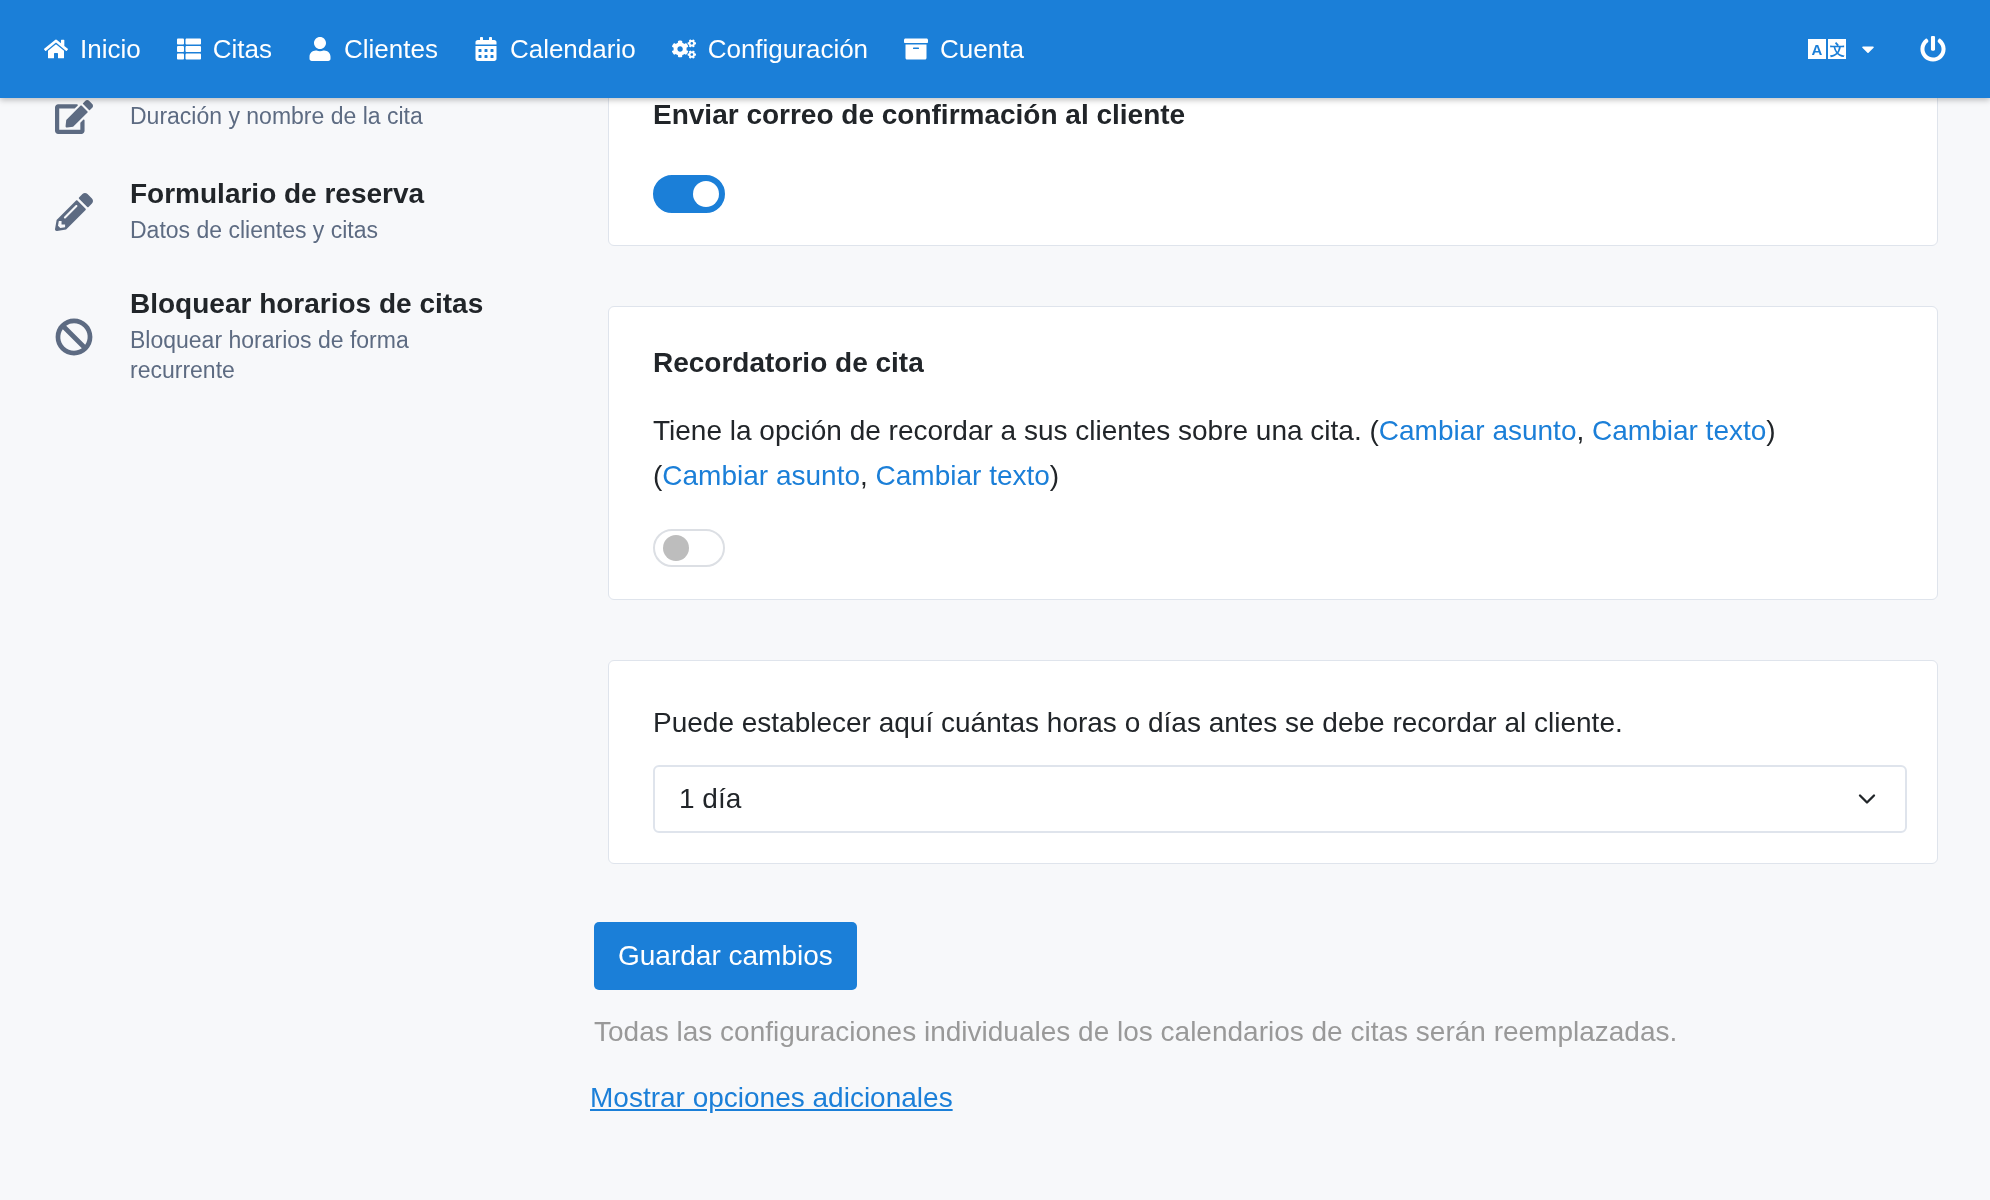 The height and width of the screenshot is (1200, 1990). I want to click on sidebar-item-title: Bloquear horarios de citas, so click(307, 303).